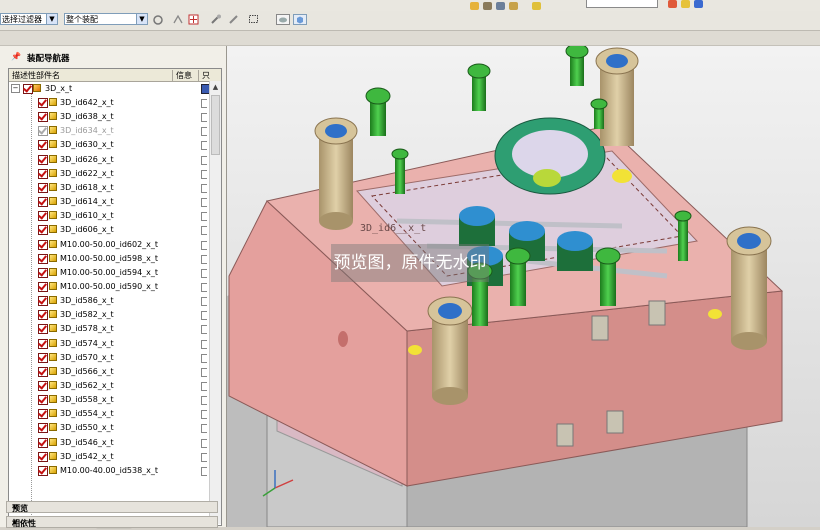 This screenshot has height=530, width=820. Describe the element at coordinates (158, 19) in the screenshot. I see `filter-icon` at that location.